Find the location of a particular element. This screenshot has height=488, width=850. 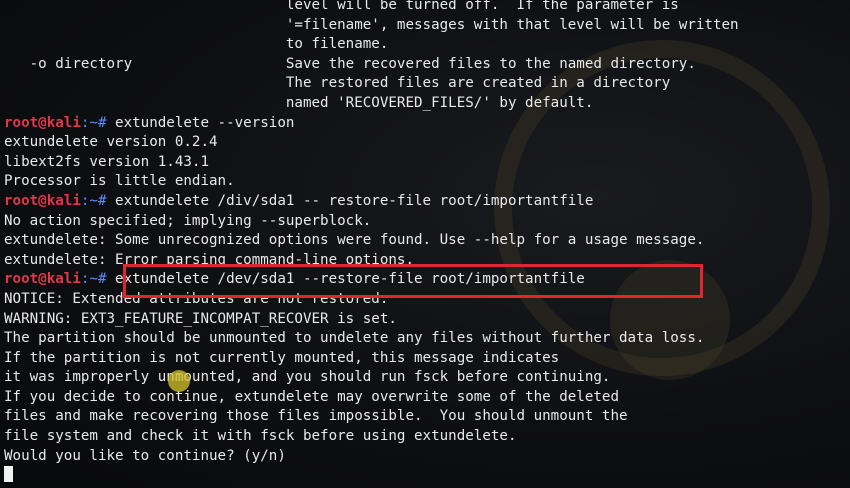

terminal-output-line: extundelete version 0.2.4 is located at coordinates (111, 142).